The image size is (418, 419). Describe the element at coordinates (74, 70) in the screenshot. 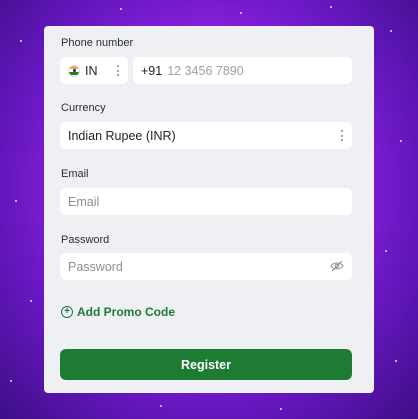

I see `india-flag-icon` at that location.